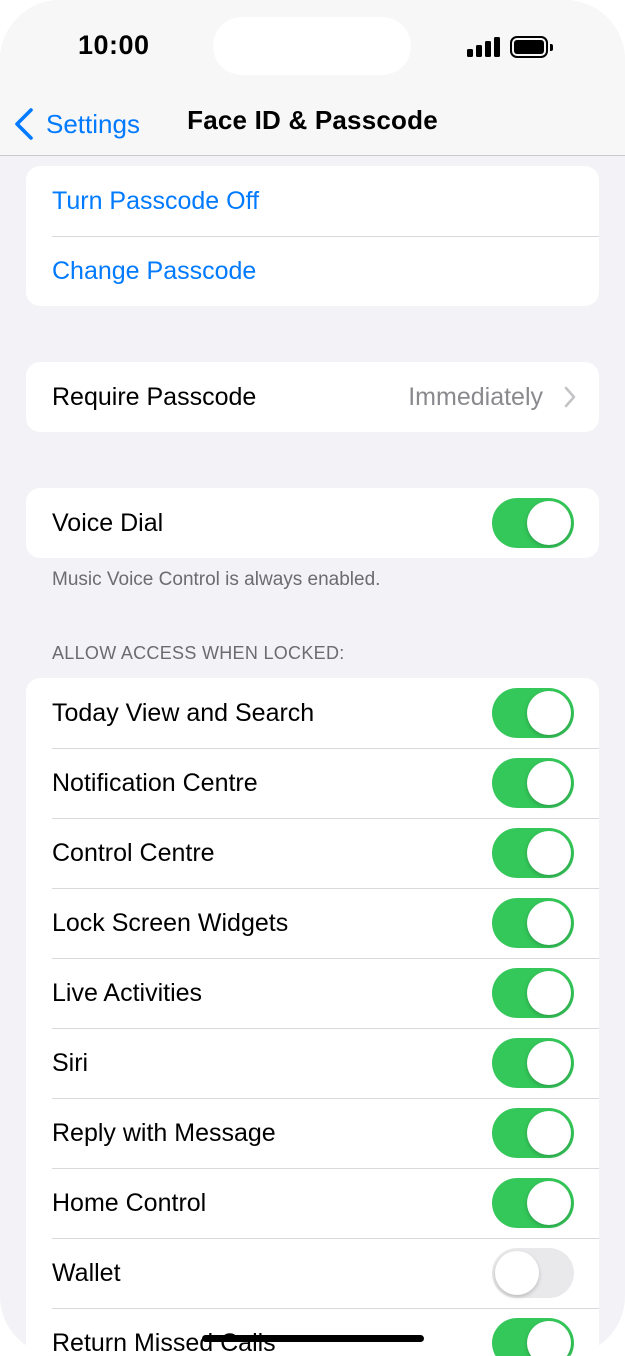  I want to click on locked-access-label: Live Activities, so click(127, 992).